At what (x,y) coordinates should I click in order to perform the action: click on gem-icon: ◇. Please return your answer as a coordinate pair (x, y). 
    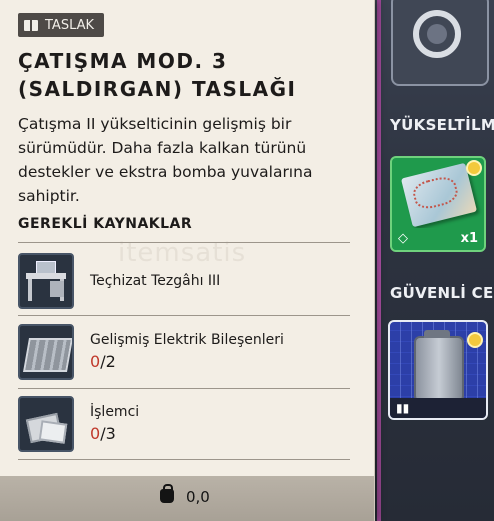
    Looking at the image, I should click on (403, 238).